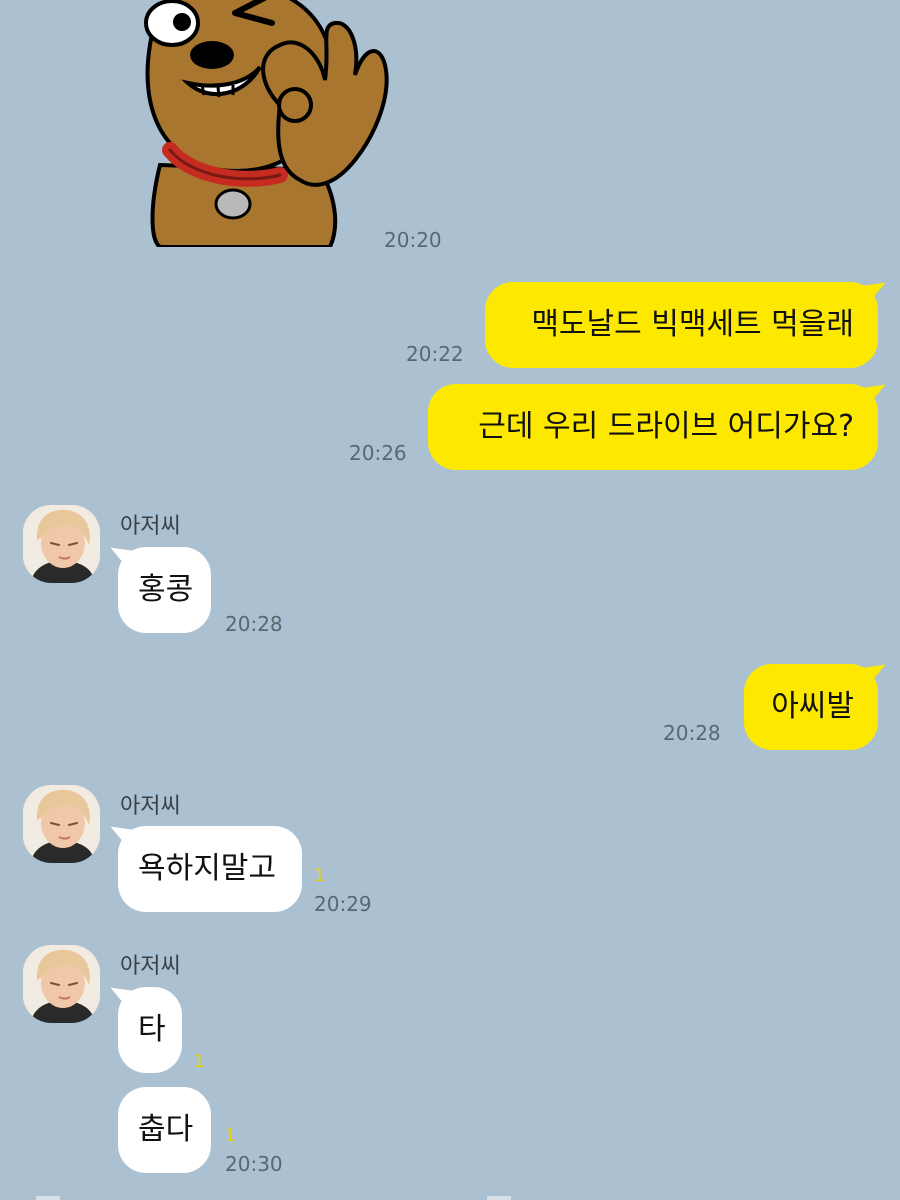 Image resolution: width=900 pixels, height=1200 pixels. I want to click on message-time: 20:29, so click(343, 904).